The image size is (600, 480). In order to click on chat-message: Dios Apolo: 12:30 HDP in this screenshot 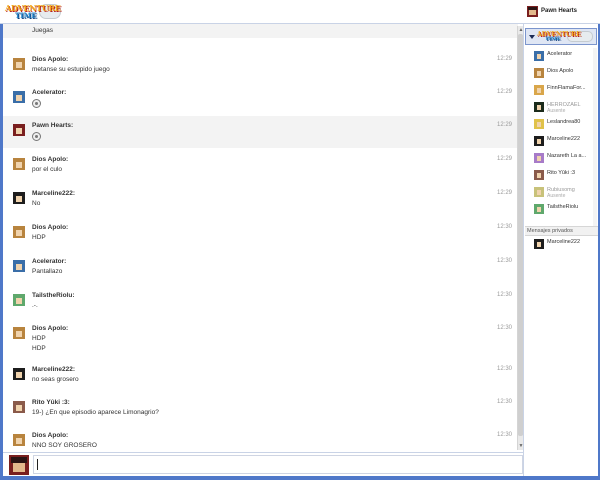, I will do `click(260, 233)`.